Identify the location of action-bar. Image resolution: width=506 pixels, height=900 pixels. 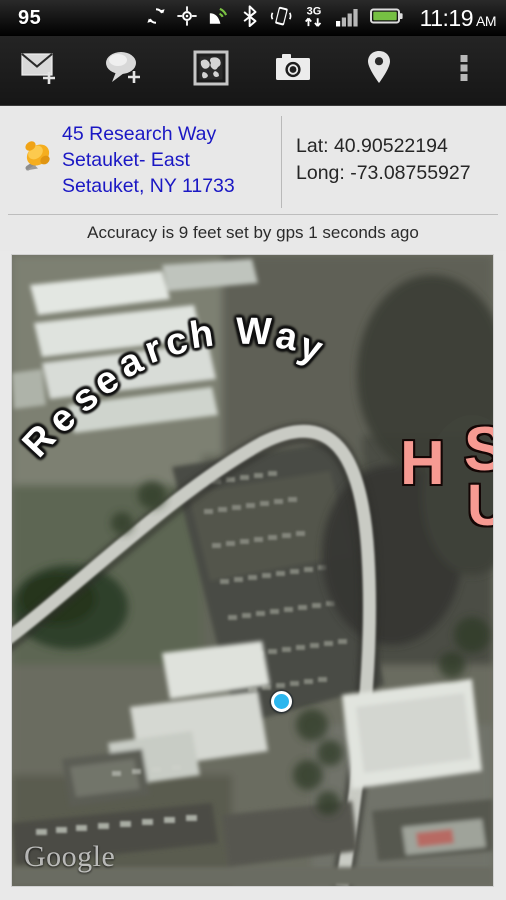
(253, 71).